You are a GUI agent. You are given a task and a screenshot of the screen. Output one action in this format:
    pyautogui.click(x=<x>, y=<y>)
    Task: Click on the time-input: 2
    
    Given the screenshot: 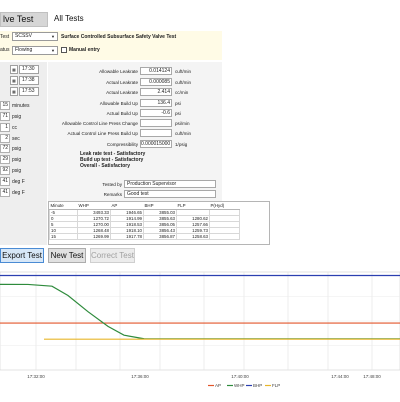 What is the action you would take?
    pyautogui.click(x=5, y=138)
    